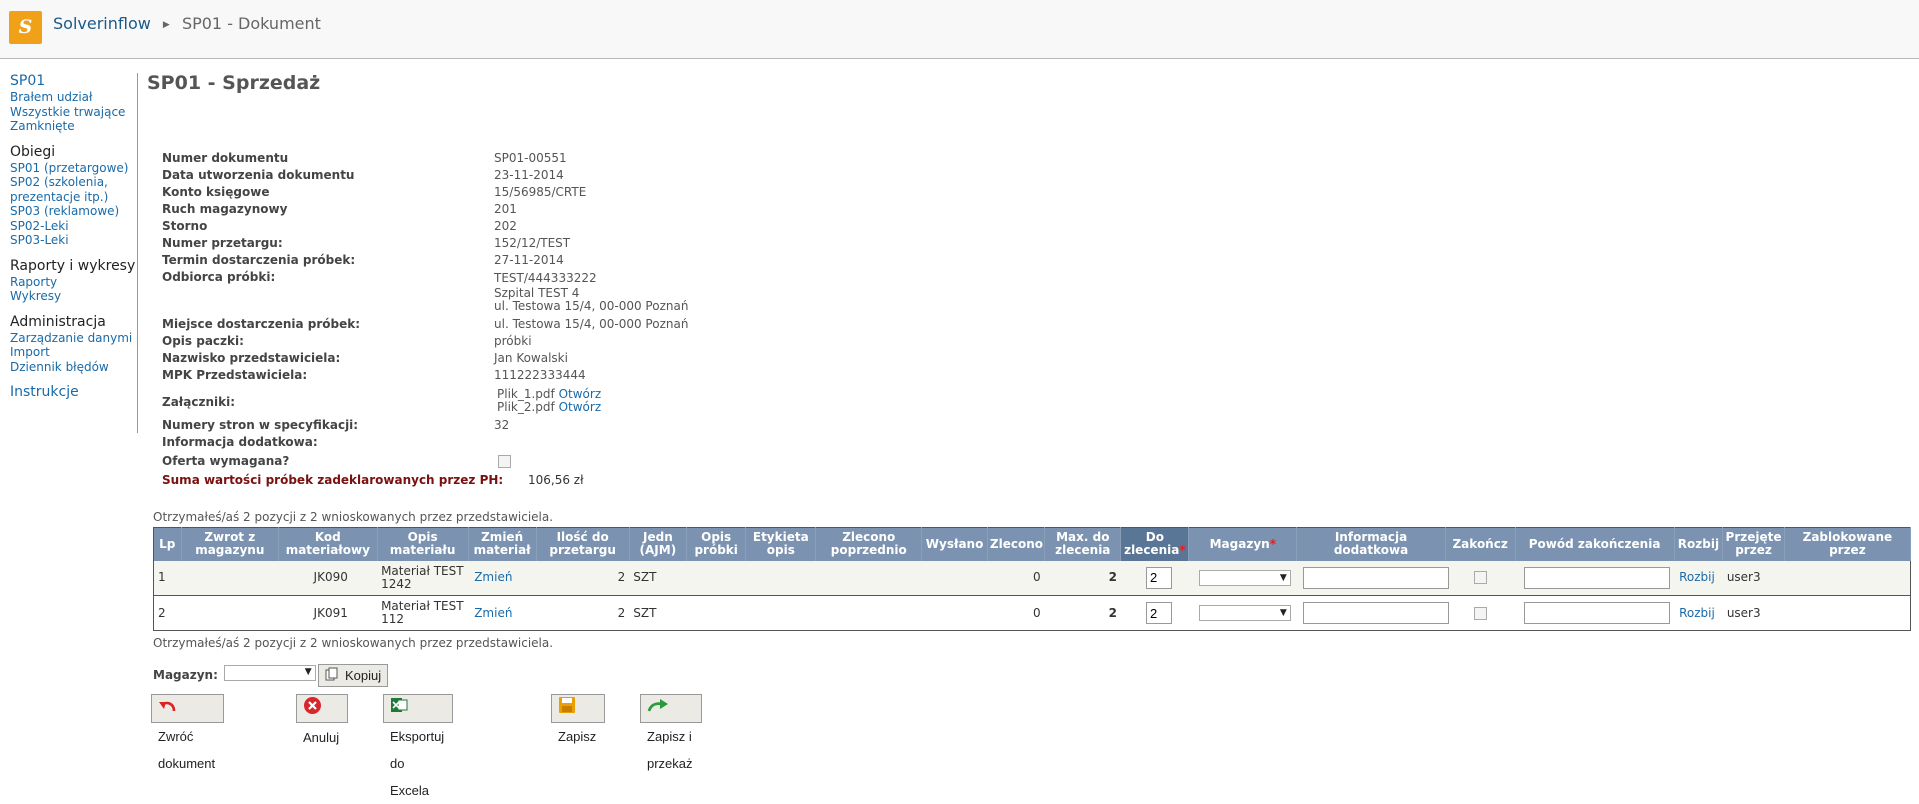 The image size is (1919, 804). I want to click on field-value-storno: 202, so click(505, 226).